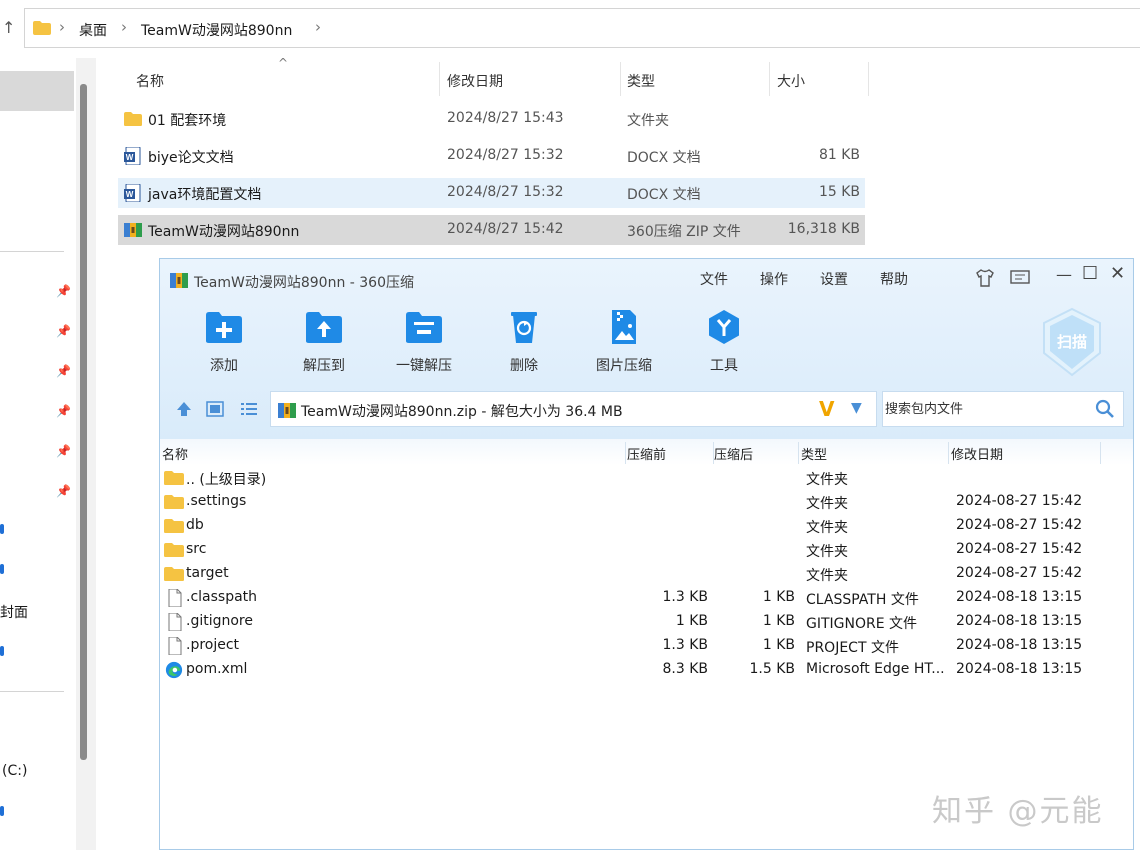  What do you see at coordinates (772, 669) in the screenshot?
I see `entry-after: 1.5 KB` at bounding box center [772, 669].